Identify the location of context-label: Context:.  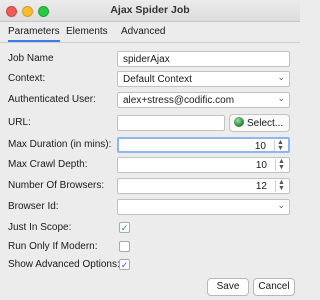
(27, 78).